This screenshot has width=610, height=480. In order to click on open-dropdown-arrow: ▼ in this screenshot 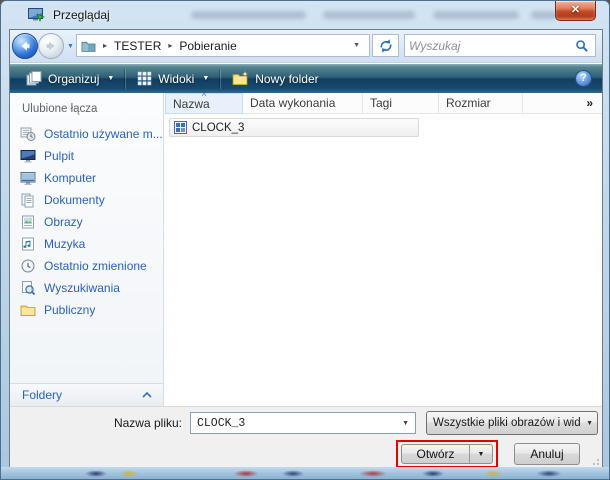, I will do `click(480, 454)`.